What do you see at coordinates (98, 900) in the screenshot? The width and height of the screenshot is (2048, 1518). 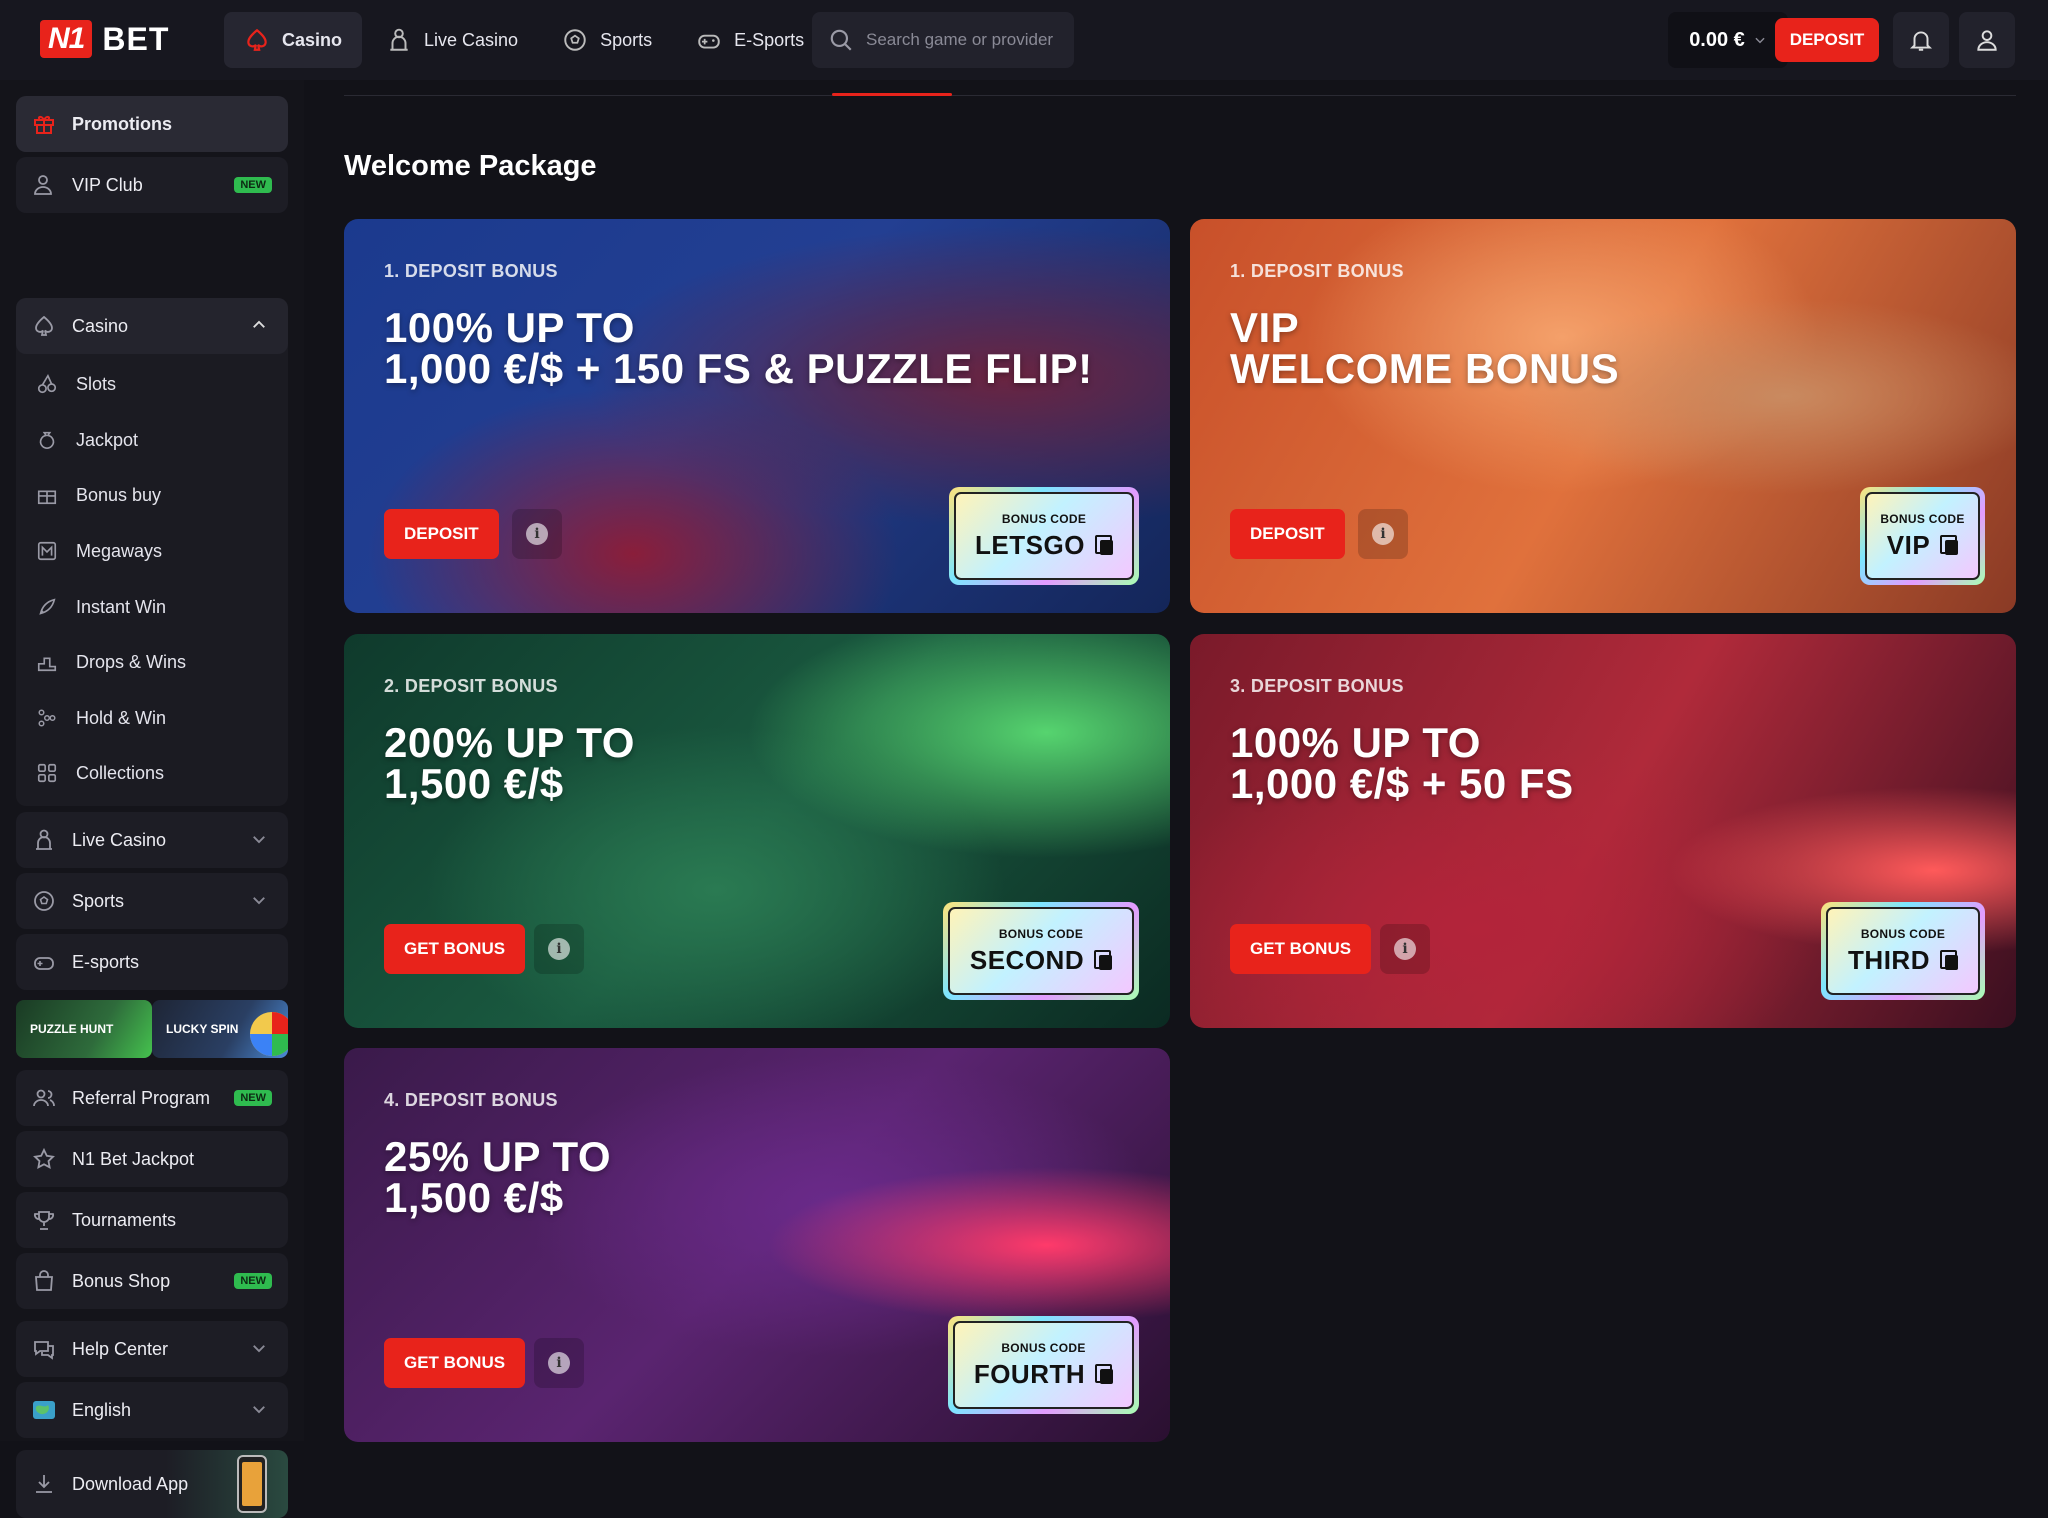 I see `sidebar-label-sports: Sports` at bounding box center [98, 900].